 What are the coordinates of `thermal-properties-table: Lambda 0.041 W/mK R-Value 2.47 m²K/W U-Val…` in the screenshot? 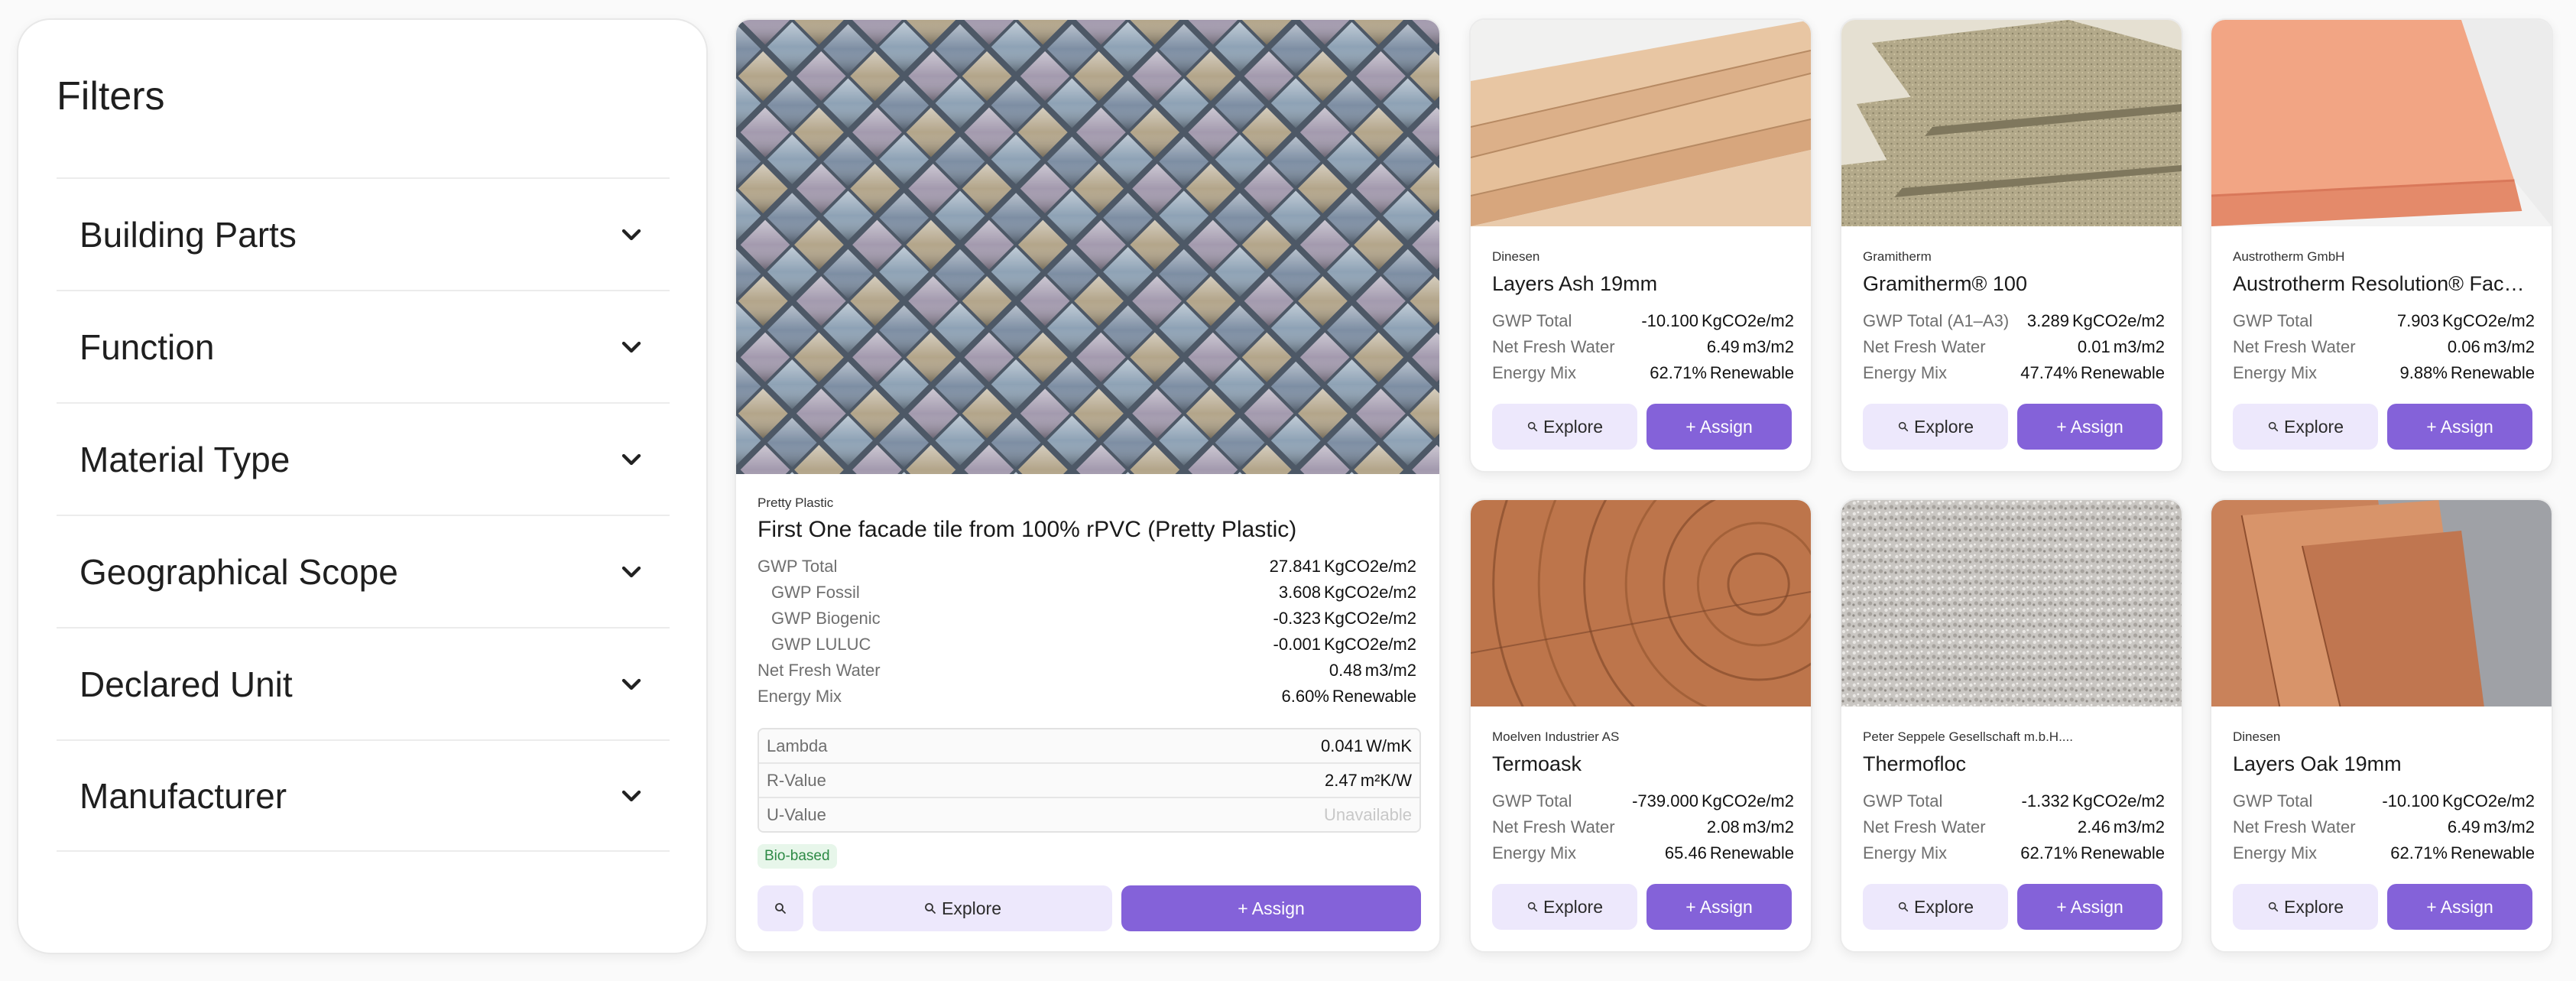 It's located at (1089, 780).